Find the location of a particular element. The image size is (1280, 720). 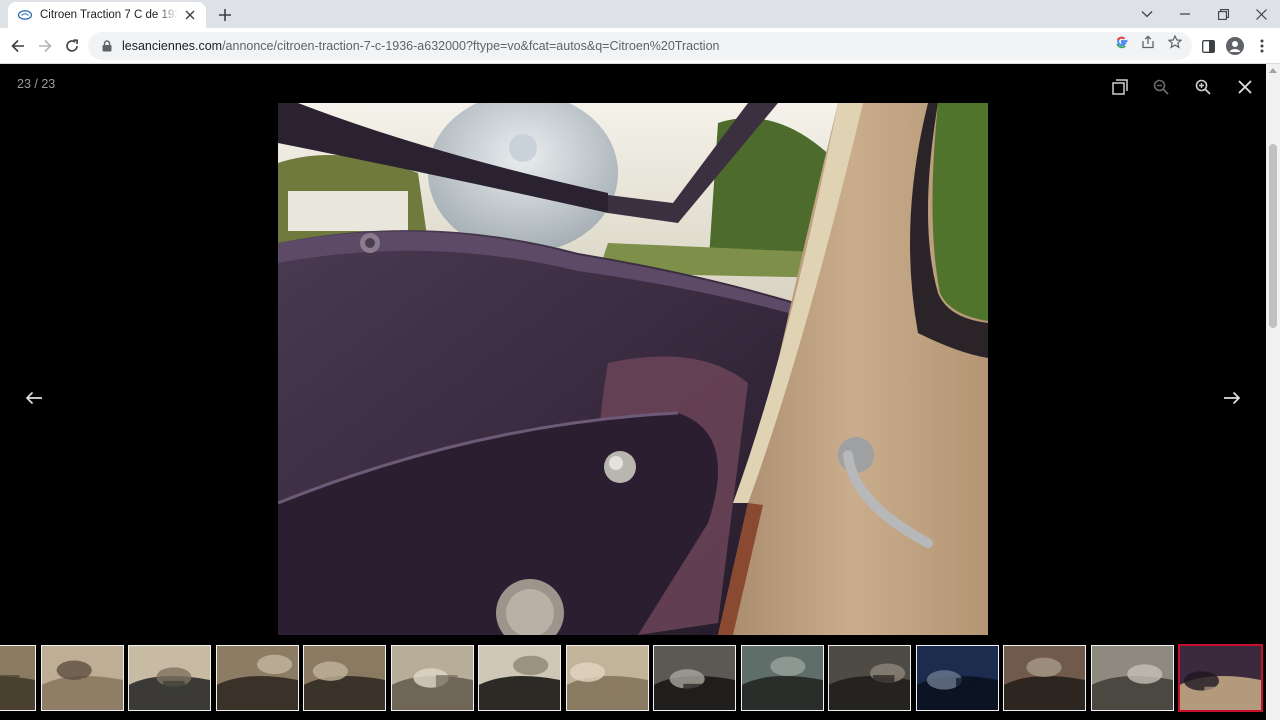

thumbnail-strip is located at coordinates (633, 678).